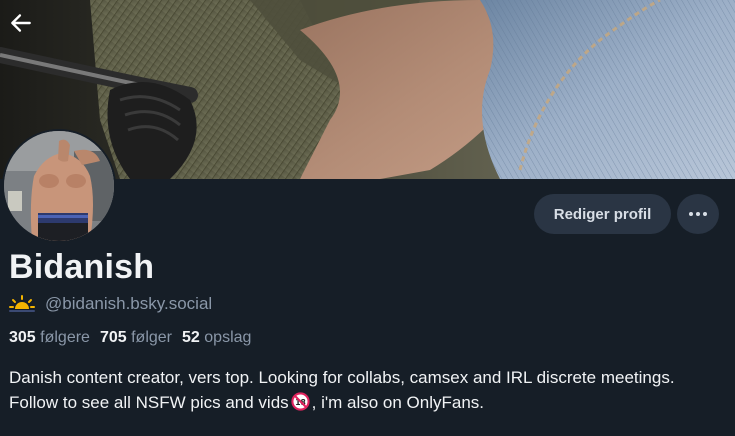 This screenshot has width=735, height=436. I want to click on followers-label: følgere, so click(65, 337).